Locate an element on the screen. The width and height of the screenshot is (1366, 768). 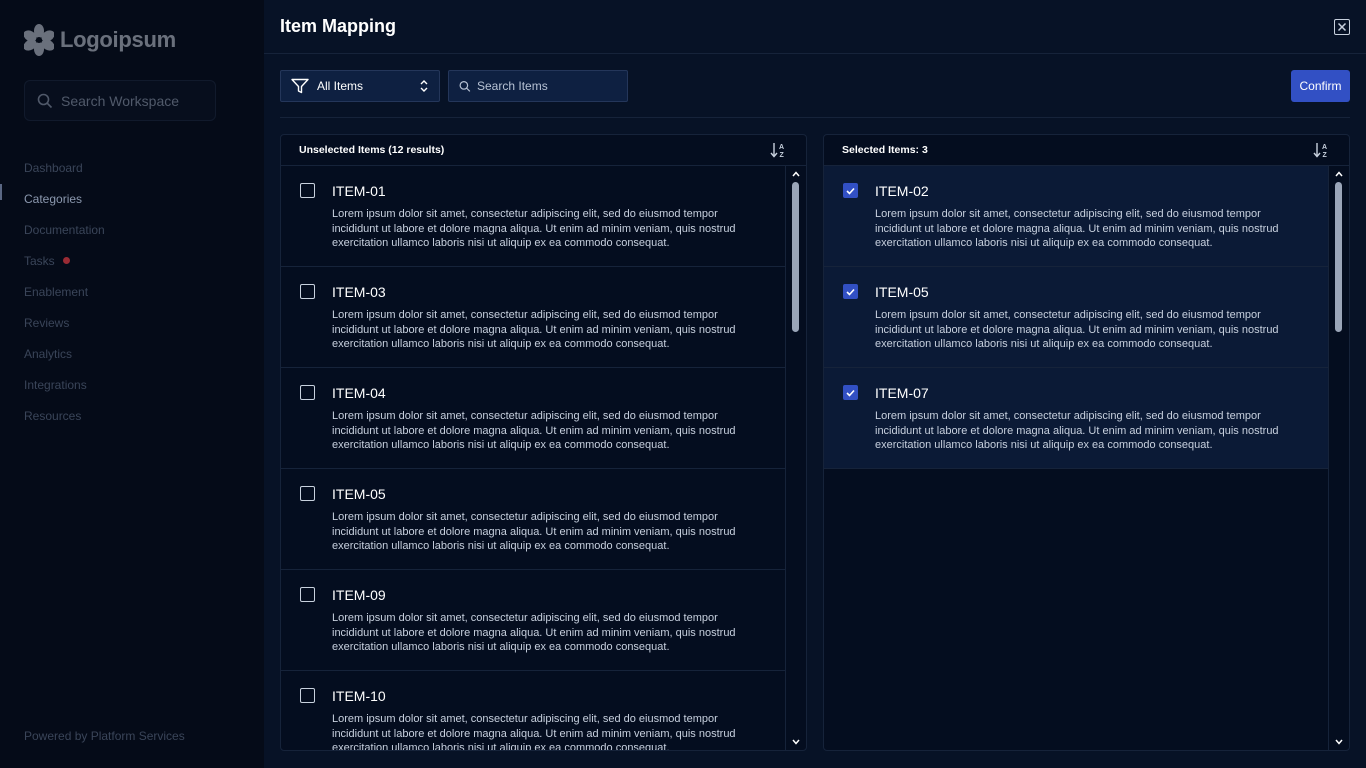
close-button is located at coordinates (1342, 27).